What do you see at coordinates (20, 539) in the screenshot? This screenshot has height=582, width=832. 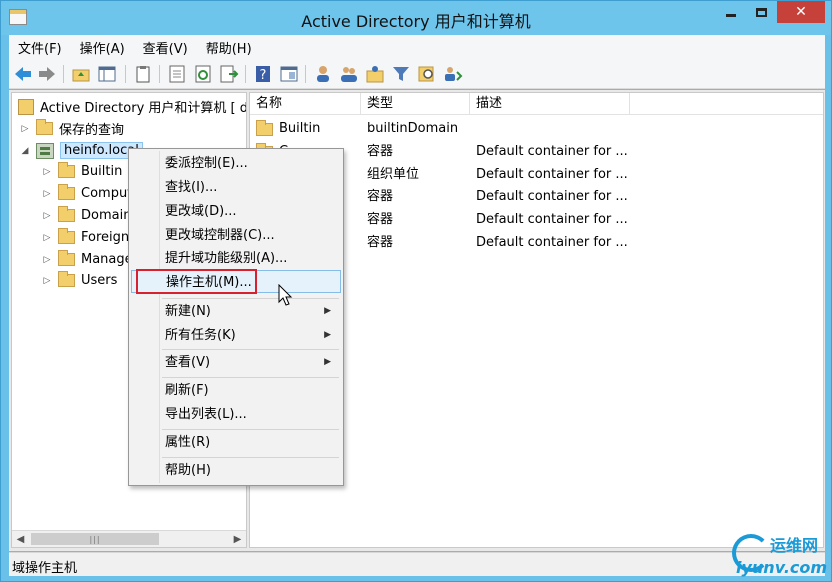 I see `scroll-left-icon: ◀` at bounding box center [20, 539].